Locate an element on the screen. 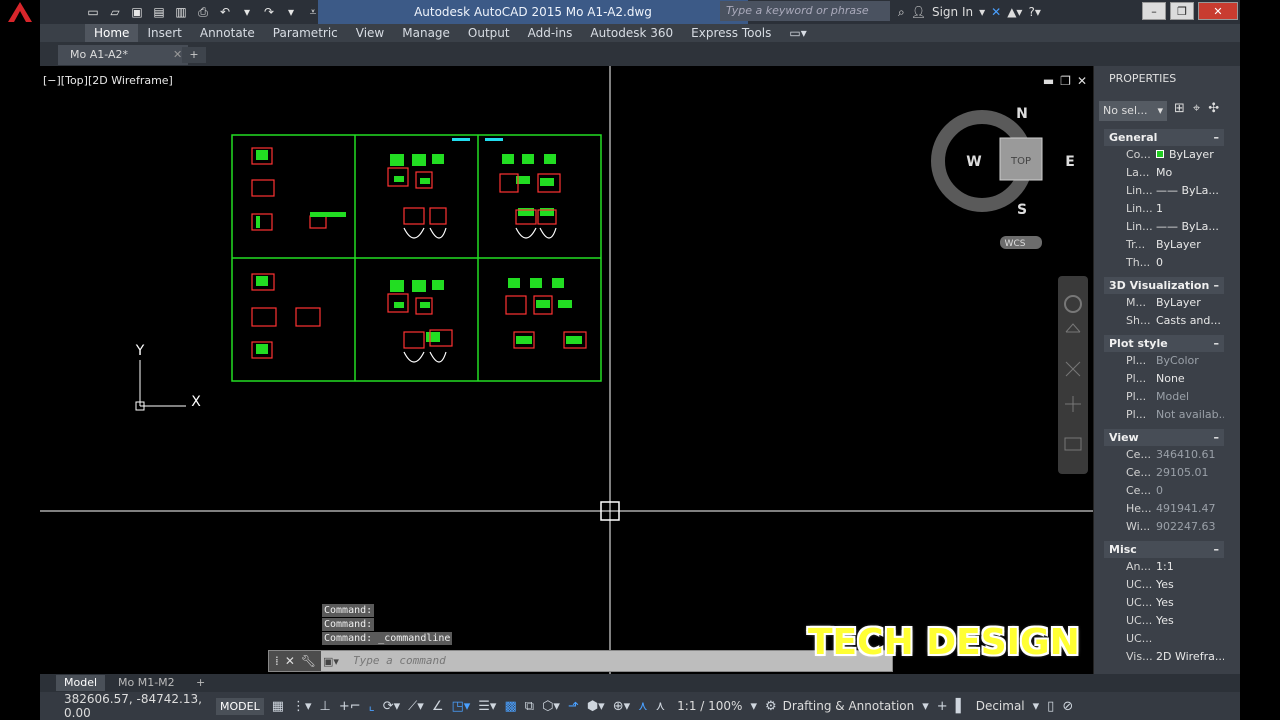 This screenshot has height=720, width=1280. property-section-header: Misc – is located at coordinates (1164, 549).